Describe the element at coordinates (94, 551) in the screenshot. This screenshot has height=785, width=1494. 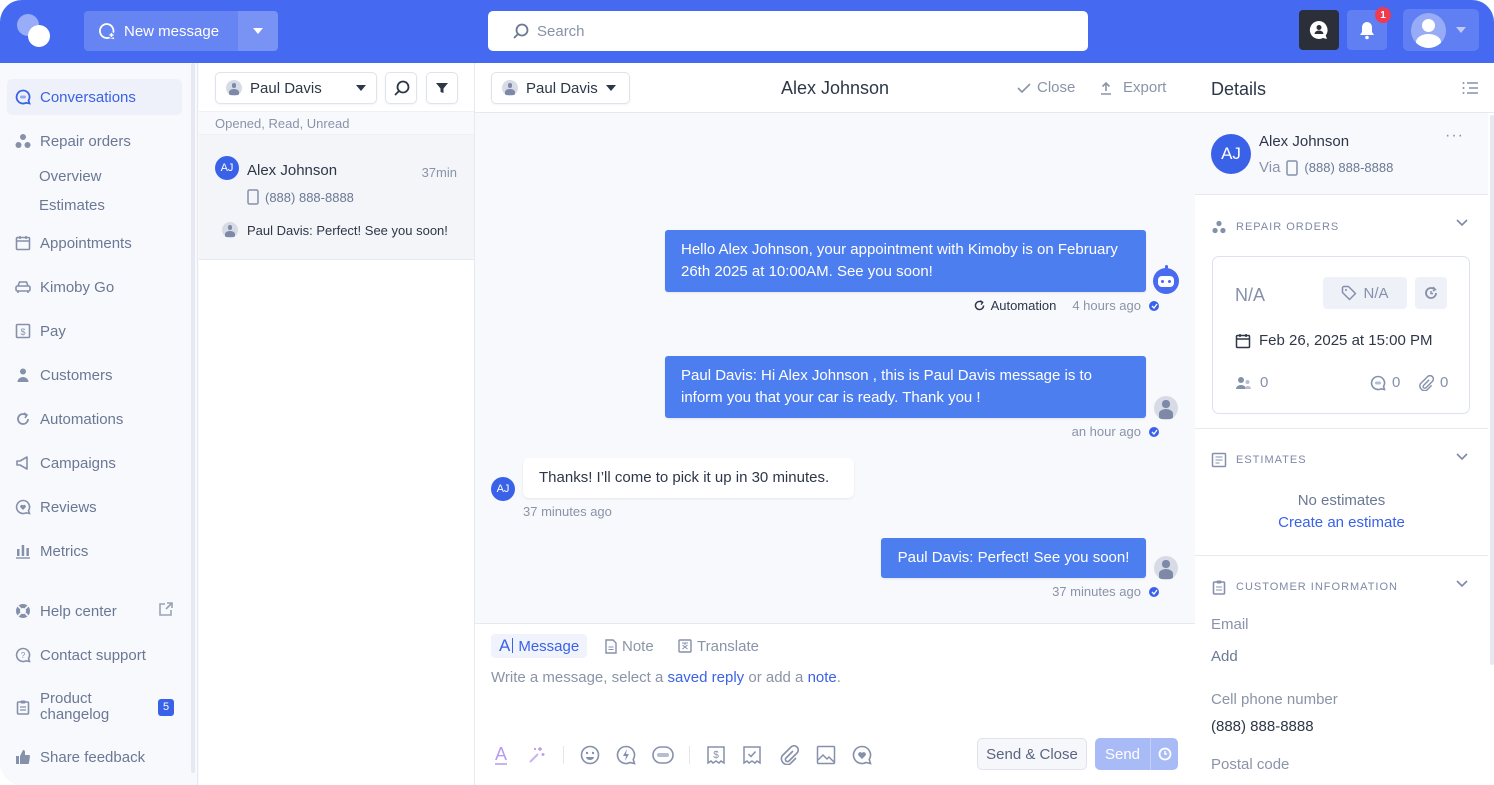
I see `sidebar-item-metrics: Metrics` at that location.